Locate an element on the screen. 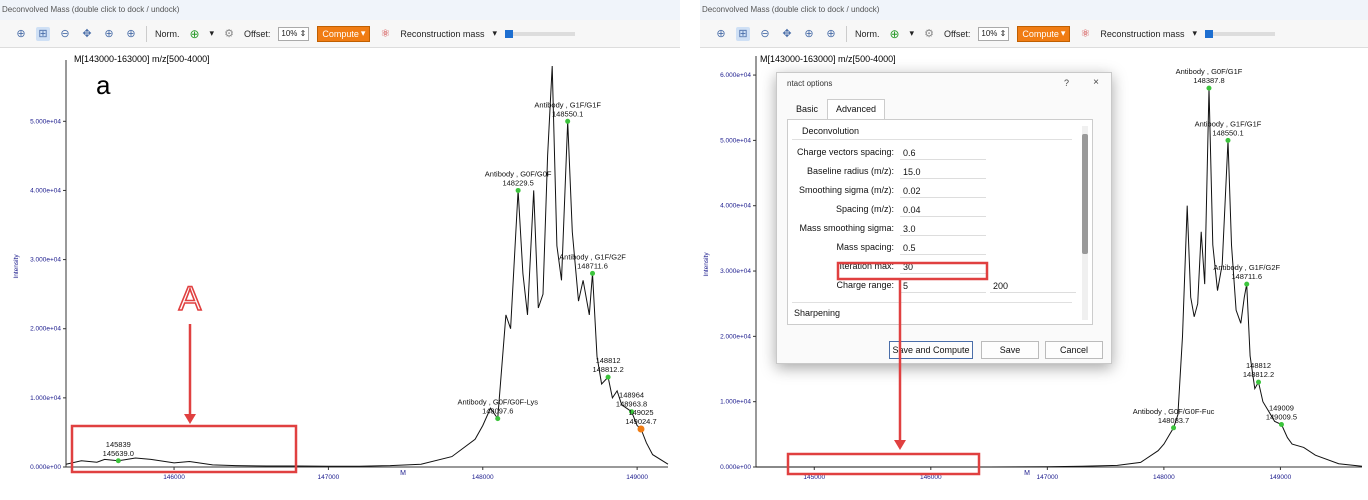 The height and width of the screenshot is (500, 1368). peak-label: Antibody , G0F/G0F-Fuc is located at coordinates (1174, 411).